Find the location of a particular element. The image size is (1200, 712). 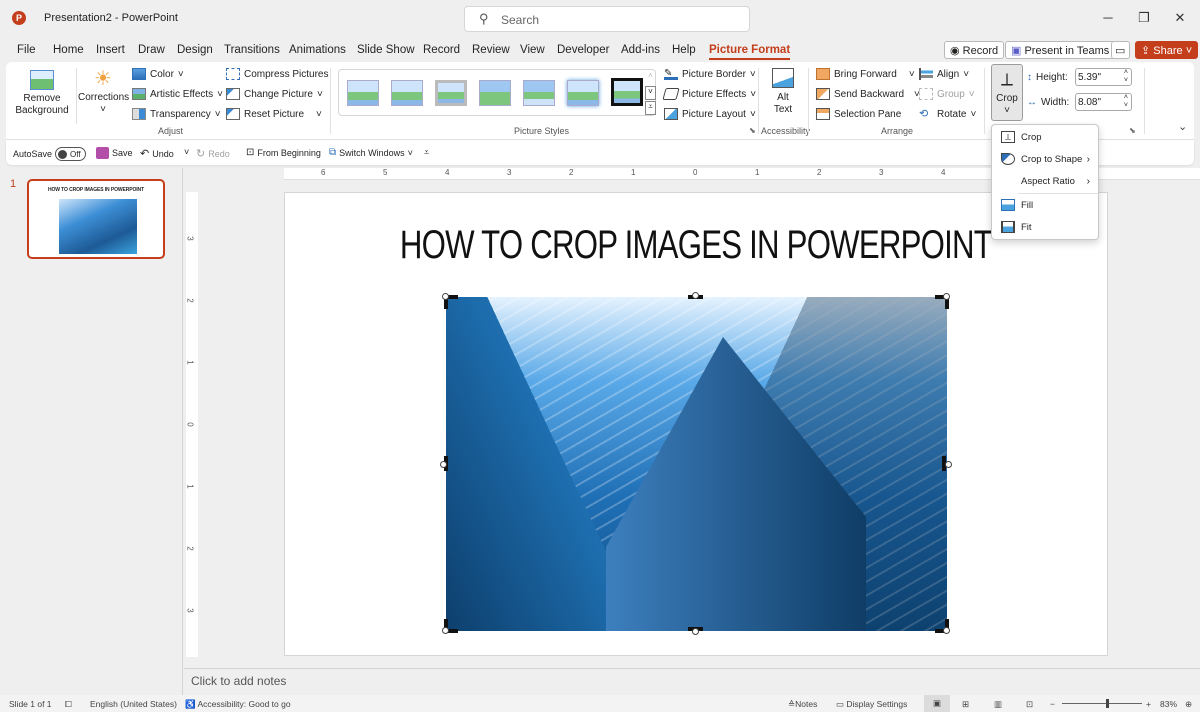

menu-item-crop-to-shape: Crop to Shape › is located at coordinates (1045, 159).